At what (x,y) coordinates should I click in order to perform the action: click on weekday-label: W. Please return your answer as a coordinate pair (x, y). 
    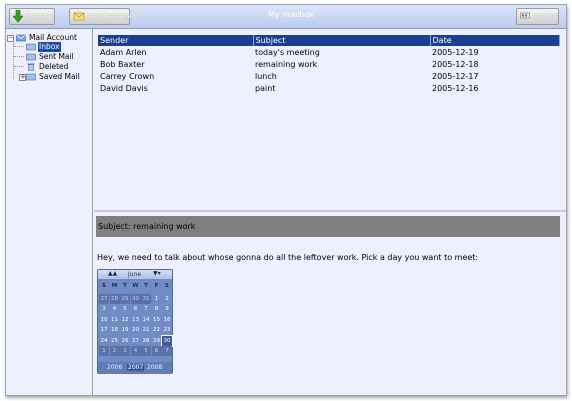
    Looking at the image, I should click on (135, 286).